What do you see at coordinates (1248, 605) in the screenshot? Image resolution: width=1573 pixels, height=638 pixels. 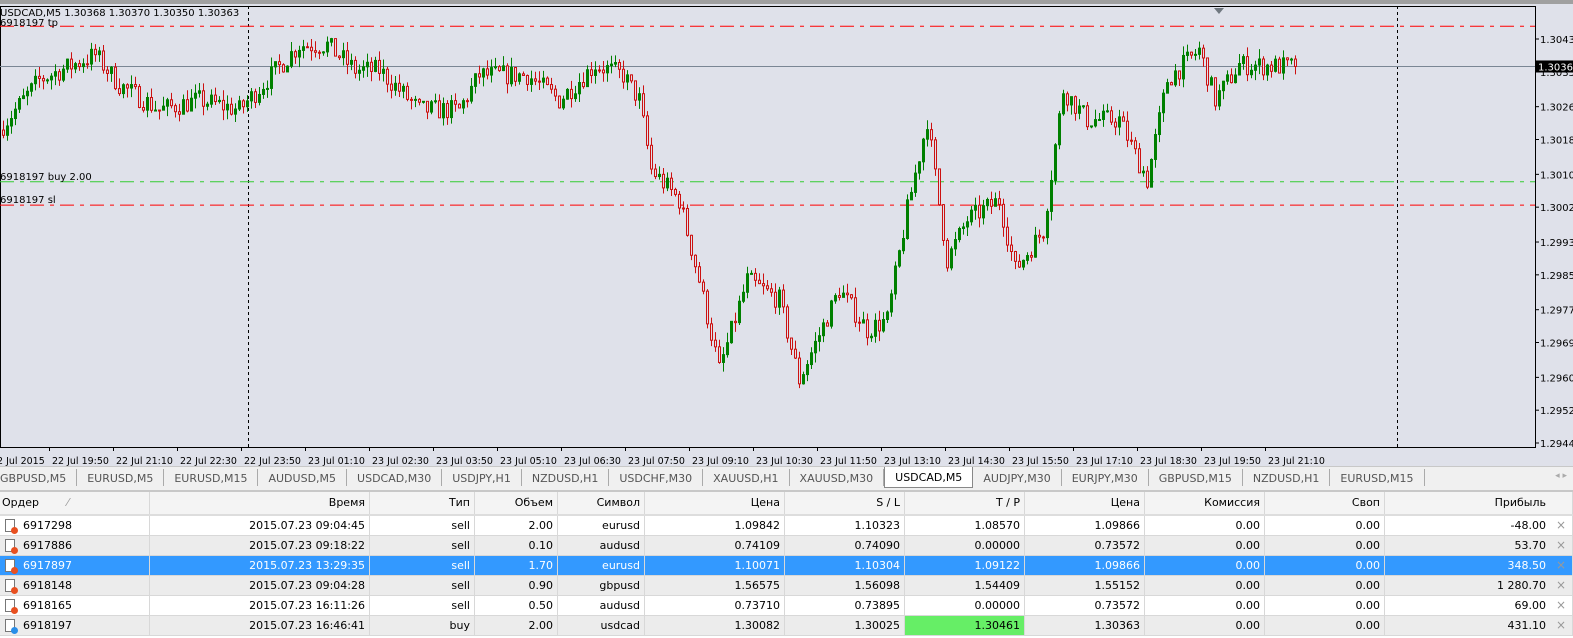 I see `cell-value: 0.00` at bounding box center [1248, 605].